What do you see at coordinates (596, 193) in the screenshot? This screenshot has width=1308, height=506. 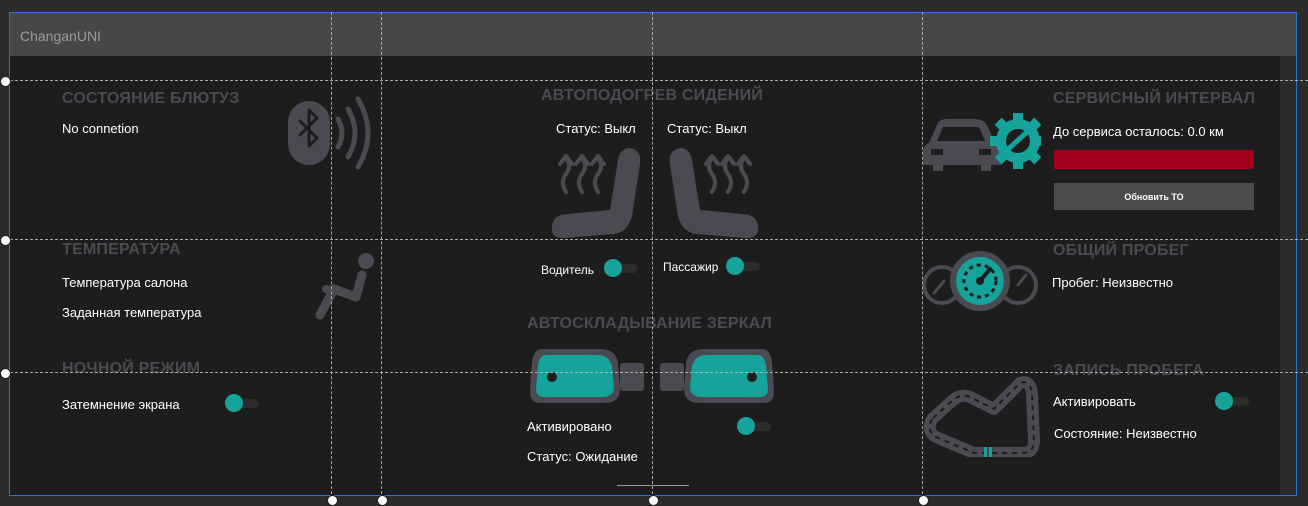 I see `driver-heated-seat-icon` at bounding box center [596, 193].